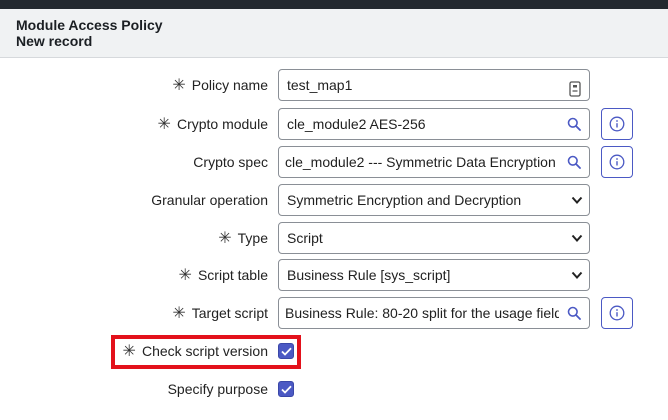 This screenshot has height=420, width=668. I want to click on target-script-lookup-button, so click(574, 313).